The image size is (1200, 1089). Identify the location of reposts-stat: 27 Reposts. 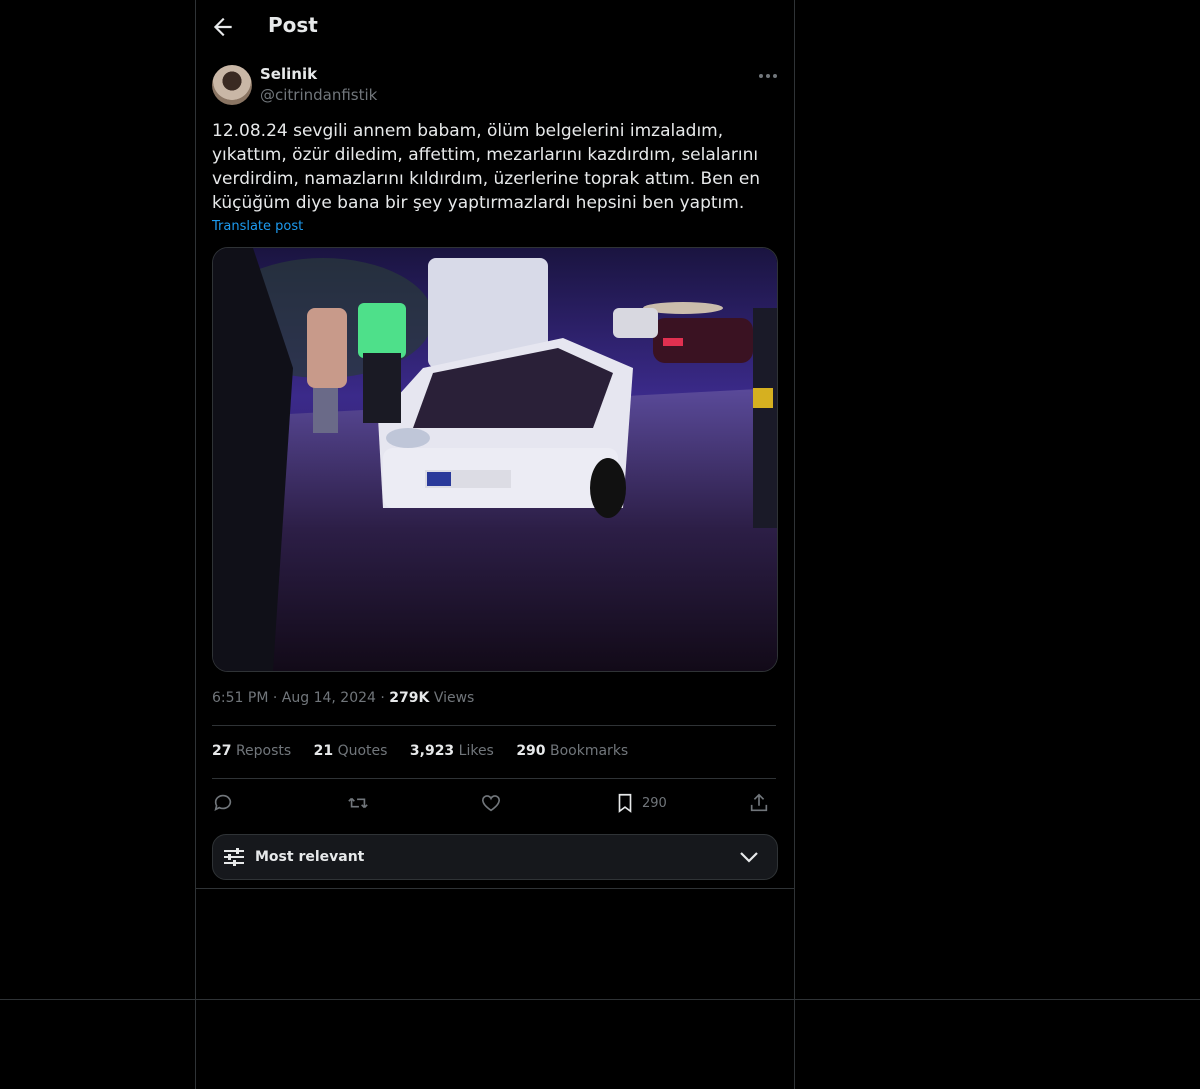
(251, 751).